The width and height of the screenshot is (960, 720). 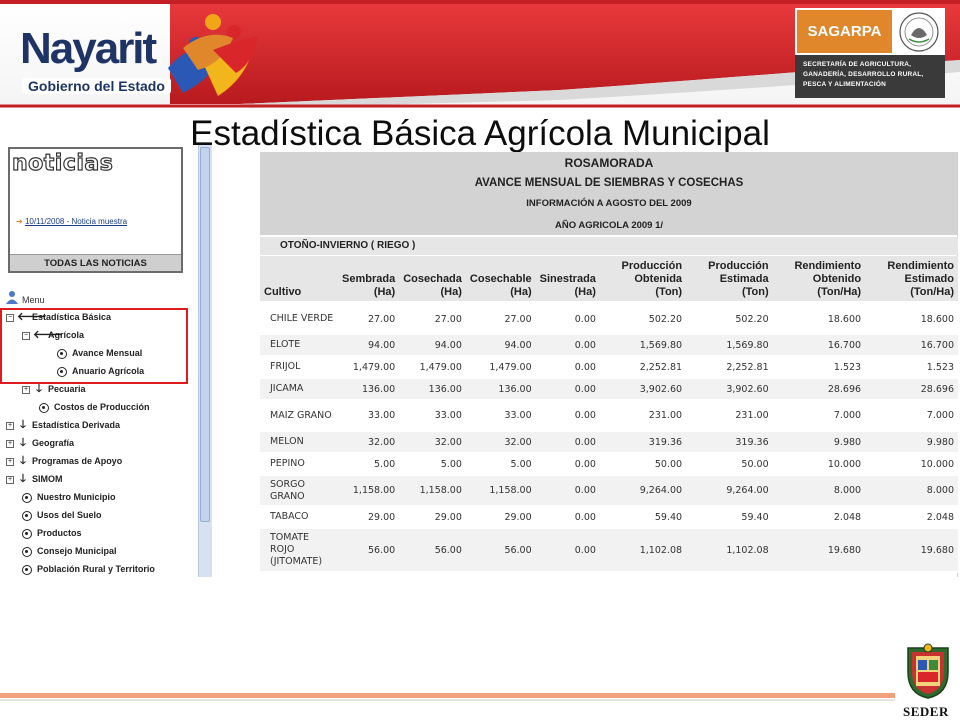 I want to click on value-cell: 7.000, so click(x=911, y=416).